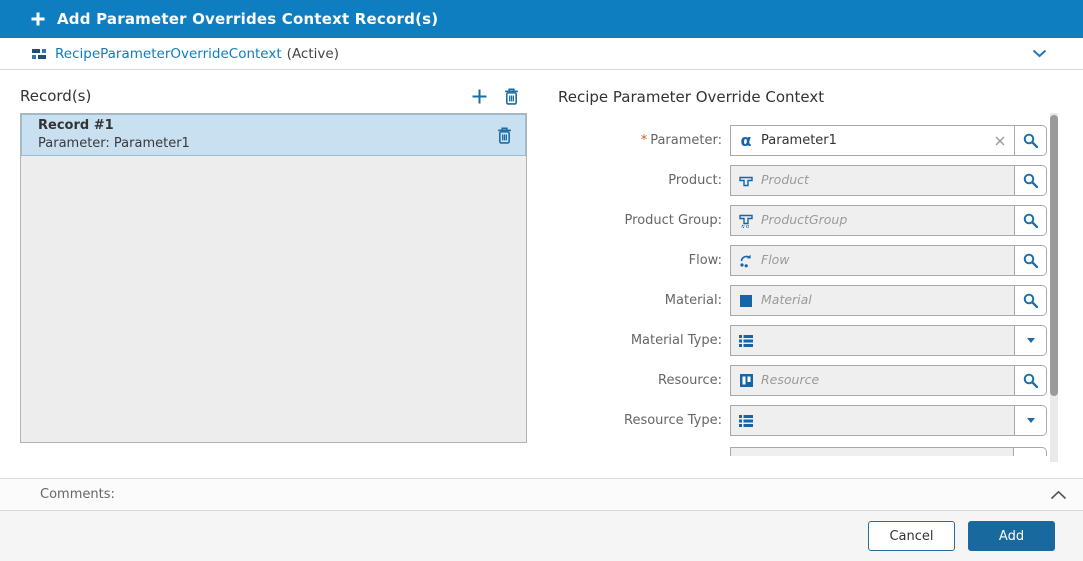 The height and width of the screenshot is (561, 1083). Describe the element at coordinates (1030, 300) in the screenshot. I see `material-search-button` at that location.